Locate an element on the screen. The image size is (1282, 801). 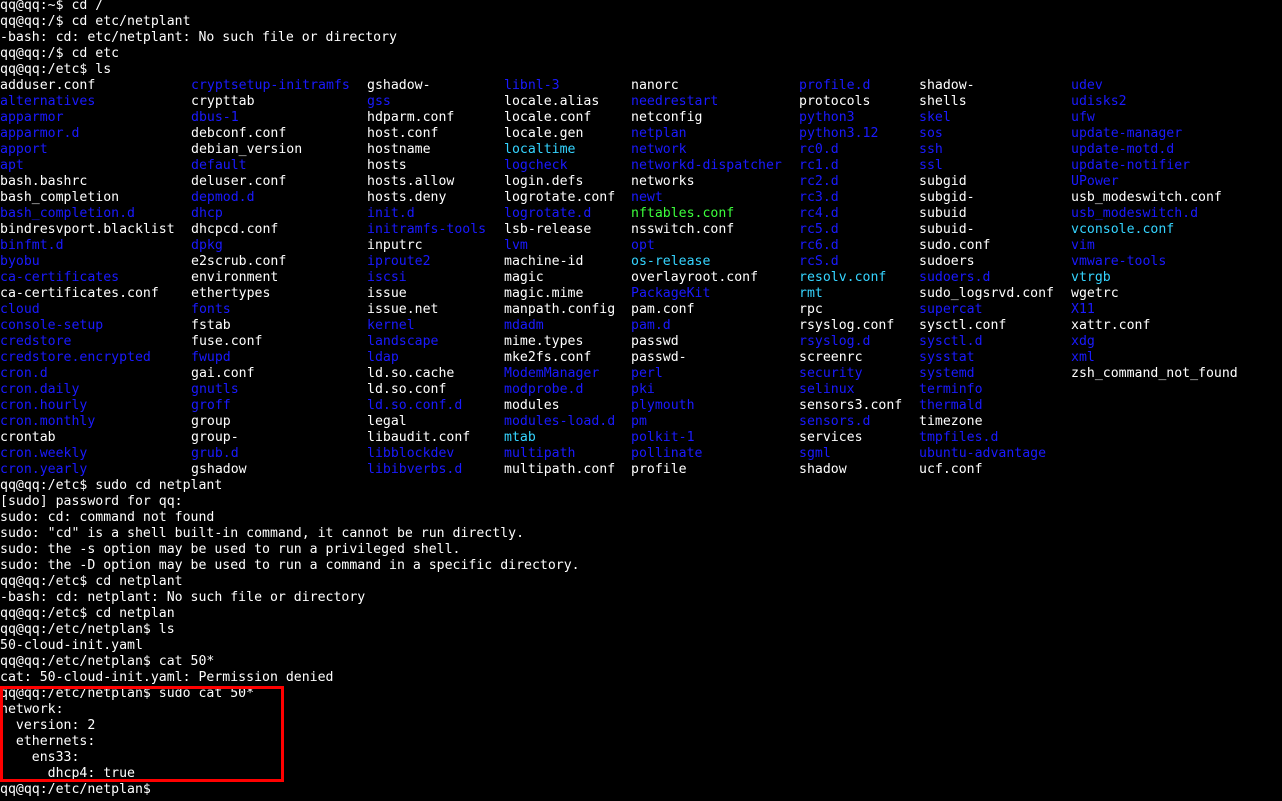
ls-entry: gshadow- is located at coordinates (399, 85).